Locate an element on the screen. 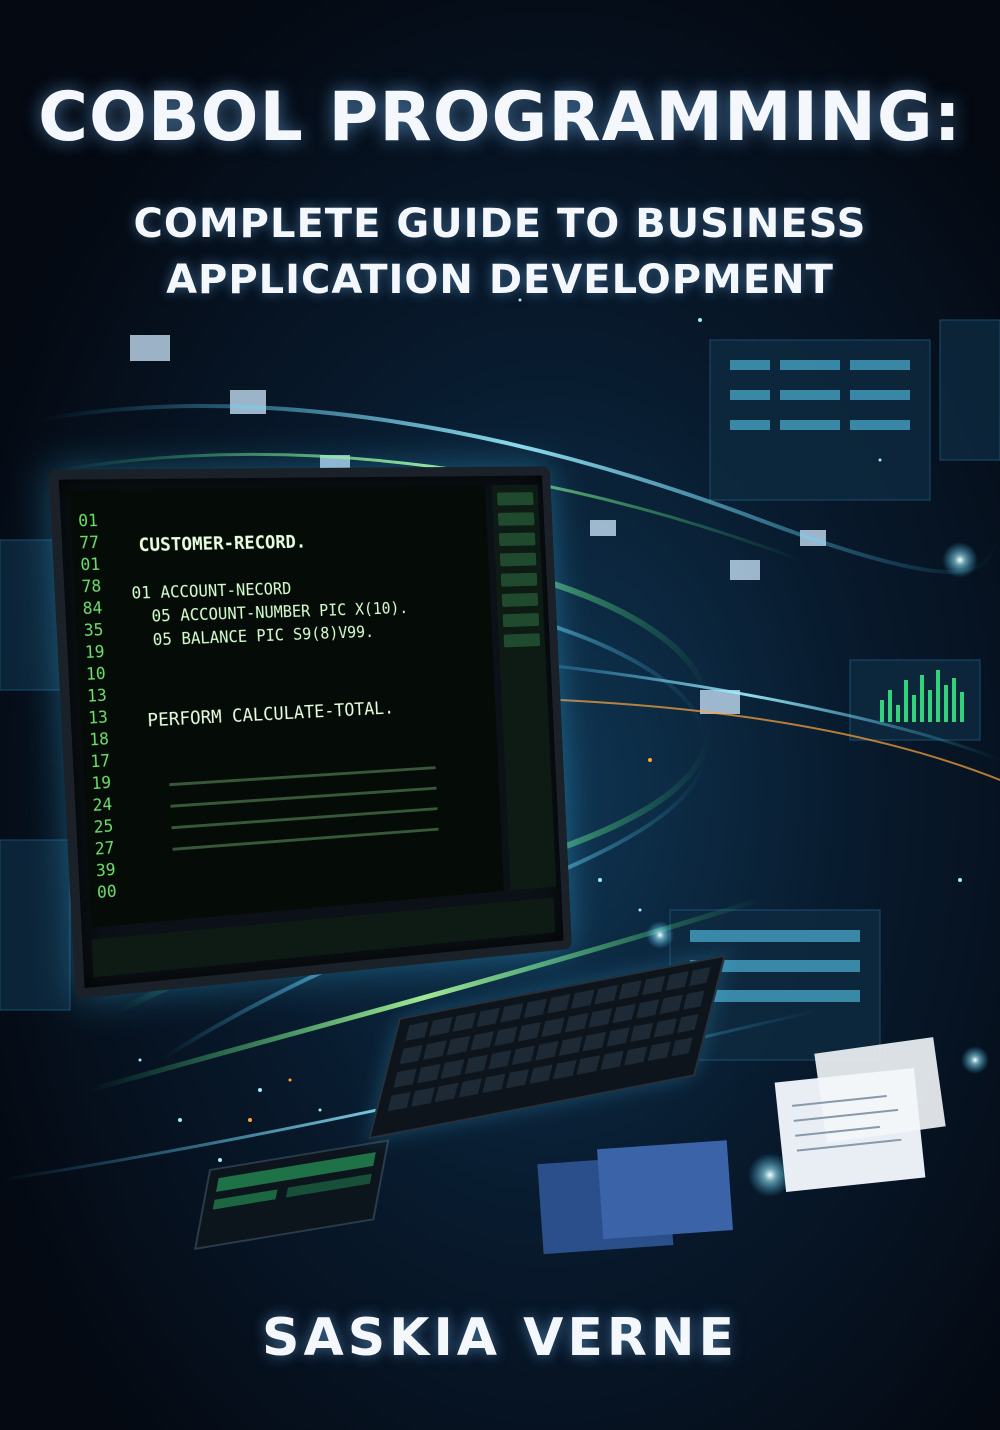  editor-side-panel is located at coordinates (524, 687).